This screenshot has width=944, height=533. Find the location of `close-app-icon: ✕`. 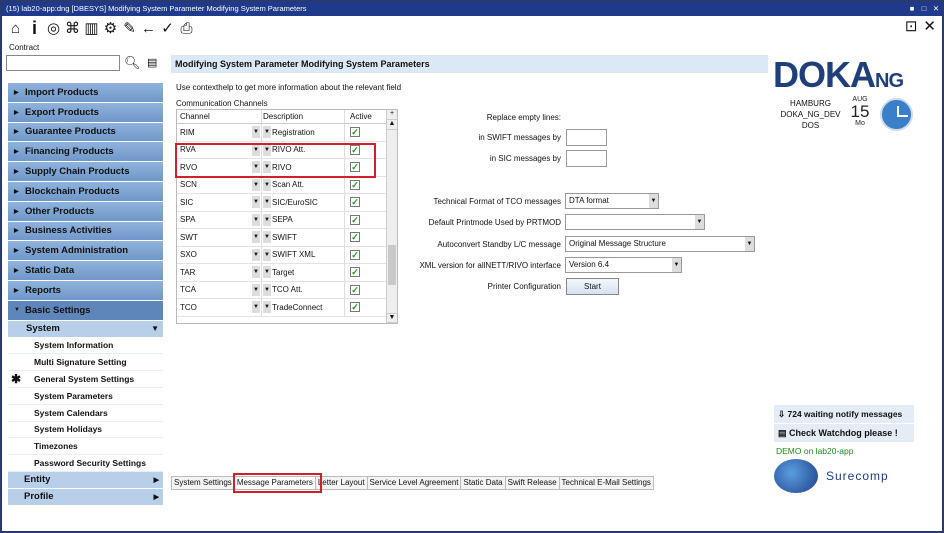

close-app-icon: ✕ is located at coordinates (929, 26).